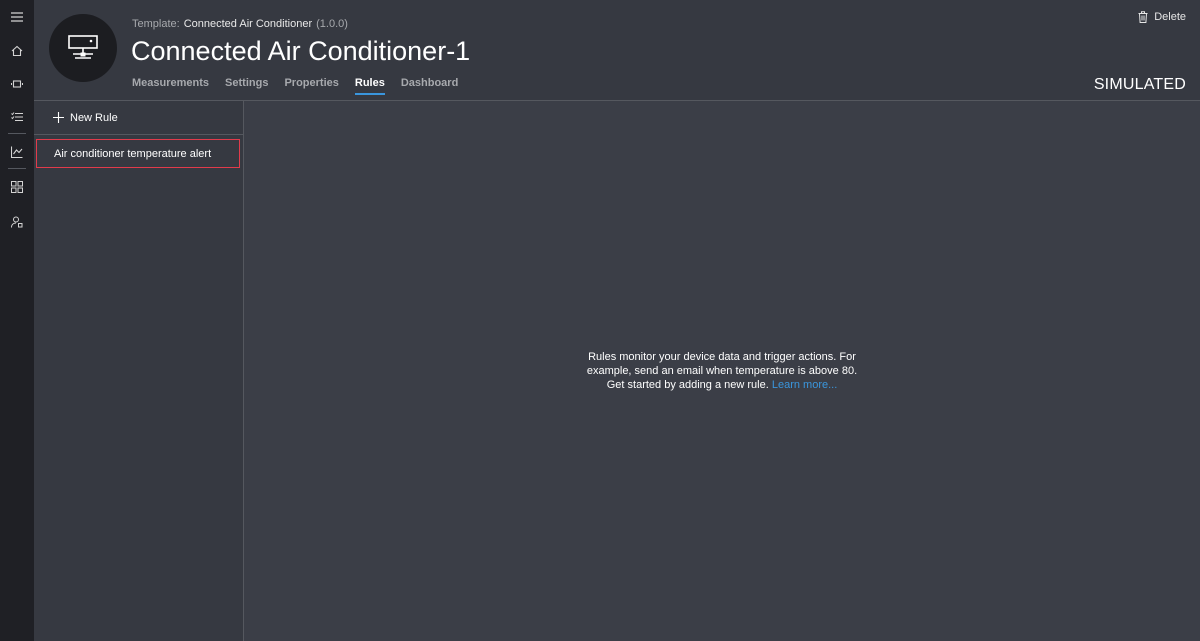 Image resolution: width=1200 pixels, height=641 pixels. I want to click on device-avatar, so click(83, 48).